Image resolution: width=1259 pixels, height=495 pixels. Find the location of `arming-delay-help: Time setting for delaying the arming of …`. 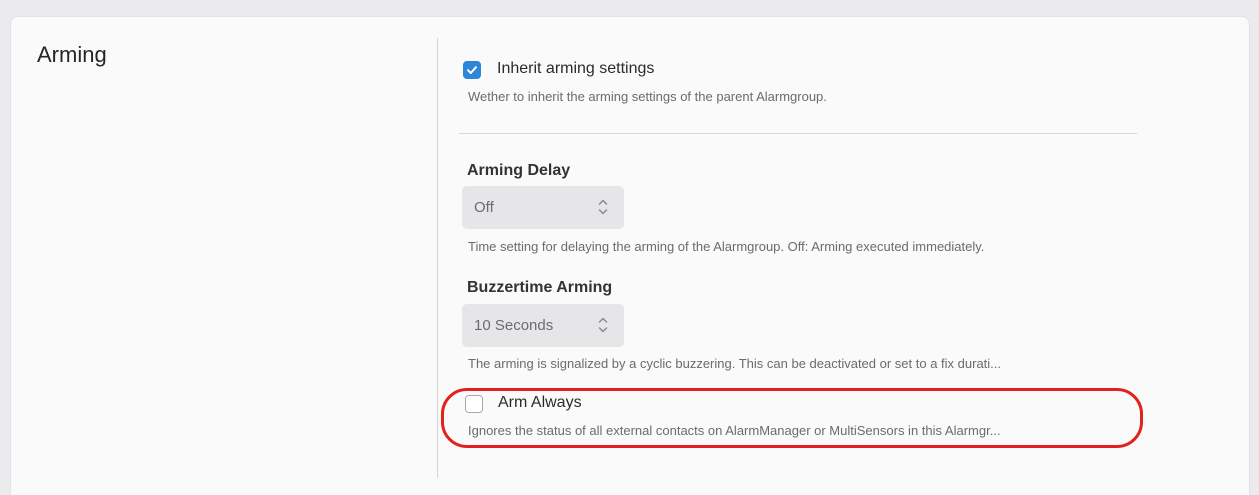

arming-delay-help: Time setting for delaying the arming of … is located at coordinates (726, 246).